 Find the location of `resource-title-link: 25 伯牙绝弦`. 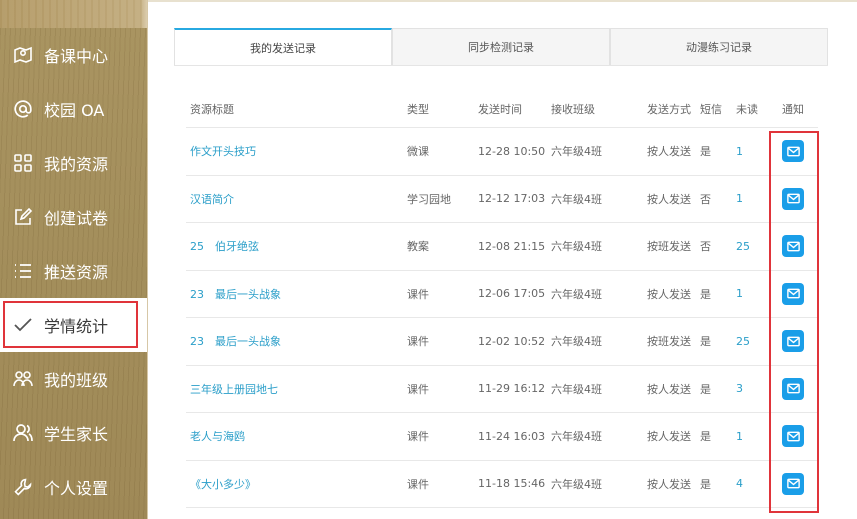

resource-title-link: 25 伯牙绝弦 is located at coordinates (224, 246).